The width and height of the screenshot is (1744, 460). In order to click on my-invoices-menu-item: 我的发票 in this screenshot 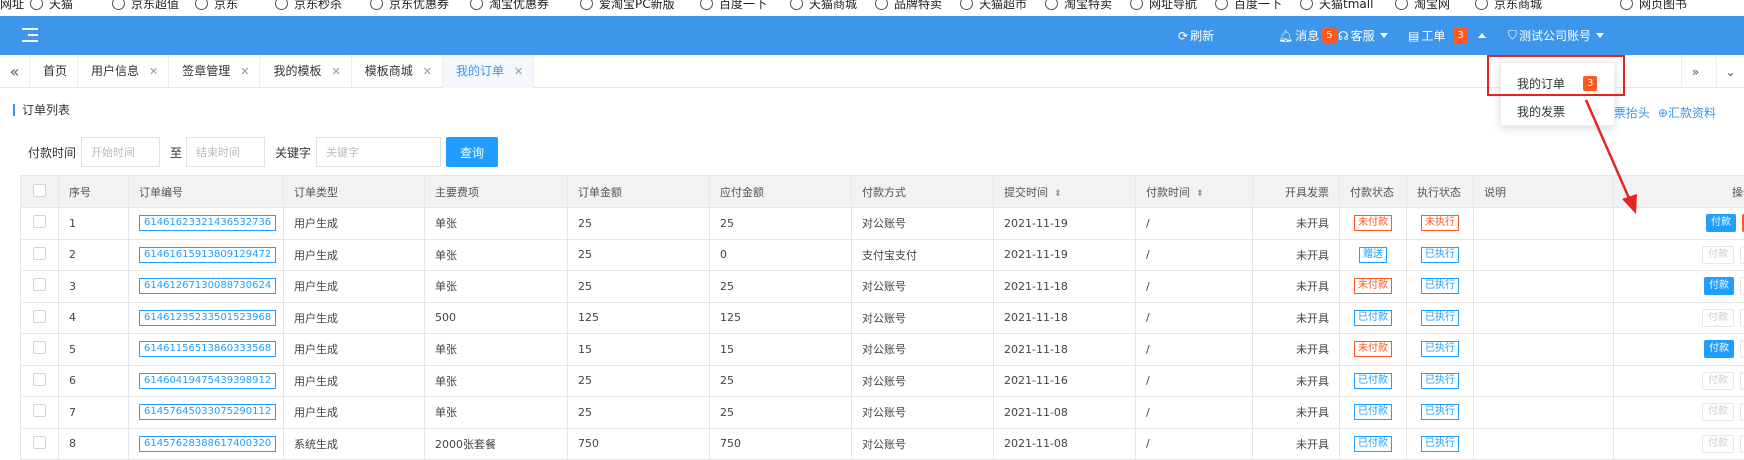, I will do `click(1541, 111)`.